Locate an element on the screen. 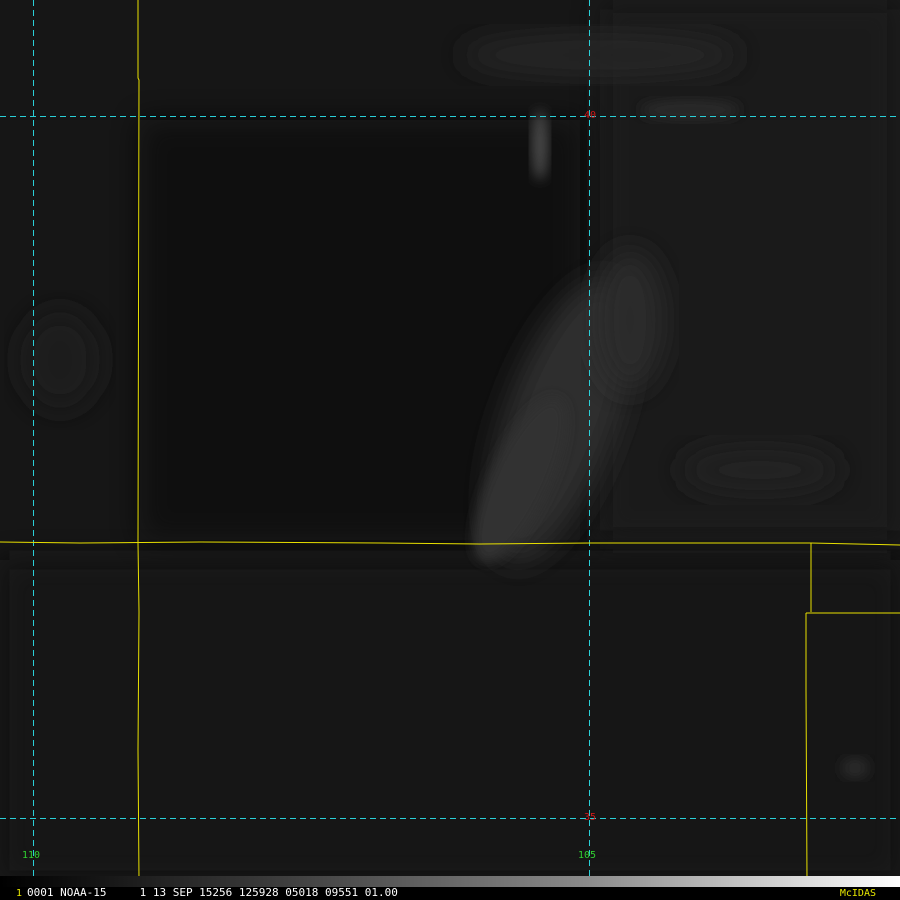 The image size is (900, 900). latitude-label-40: 40 is located at coordinates (590, 115).